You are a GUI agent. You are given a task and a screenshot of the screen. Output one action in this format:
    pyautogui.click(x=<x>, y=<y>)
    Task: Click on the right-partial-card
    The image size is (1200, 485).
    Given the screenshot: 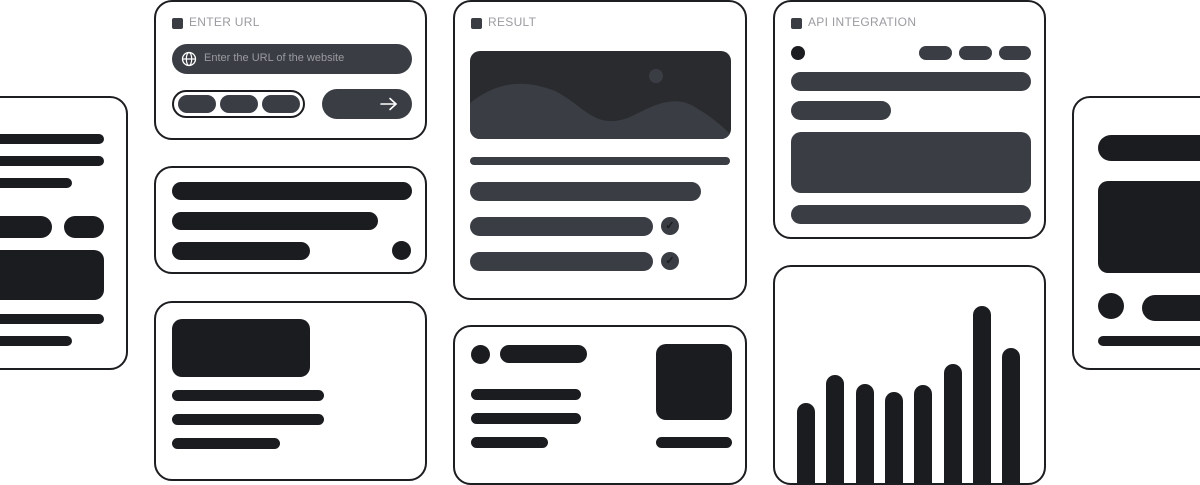 What is the action you would take?
    pyautogui.click(x=1136, y=233)
    